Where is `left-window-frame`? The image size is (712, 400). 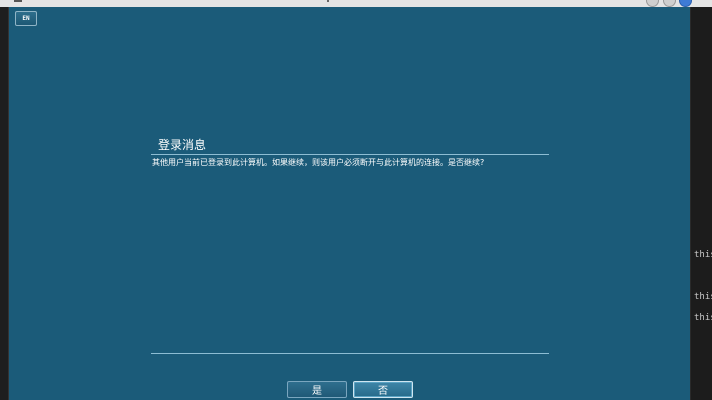 left-window-frame is located at coordinates (4, 203).